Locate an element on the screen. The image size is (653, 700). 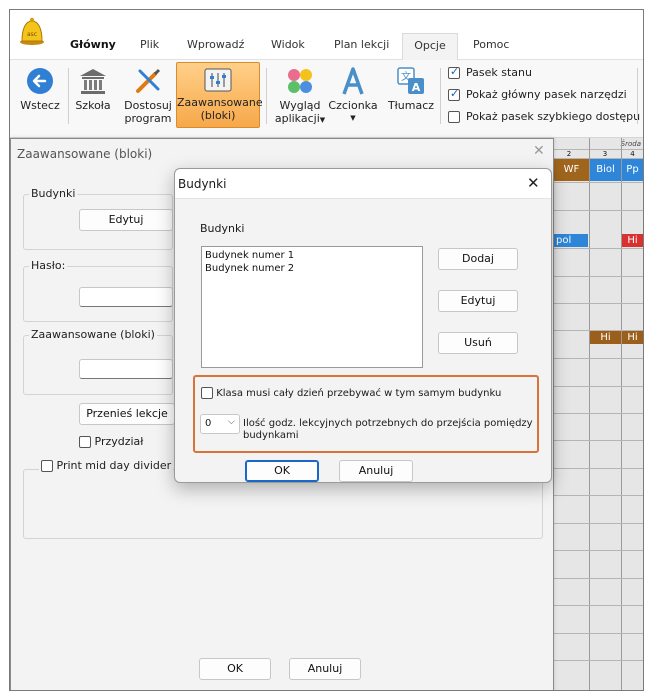
assignment-option: Przydział is located at coordinates (111, 441).